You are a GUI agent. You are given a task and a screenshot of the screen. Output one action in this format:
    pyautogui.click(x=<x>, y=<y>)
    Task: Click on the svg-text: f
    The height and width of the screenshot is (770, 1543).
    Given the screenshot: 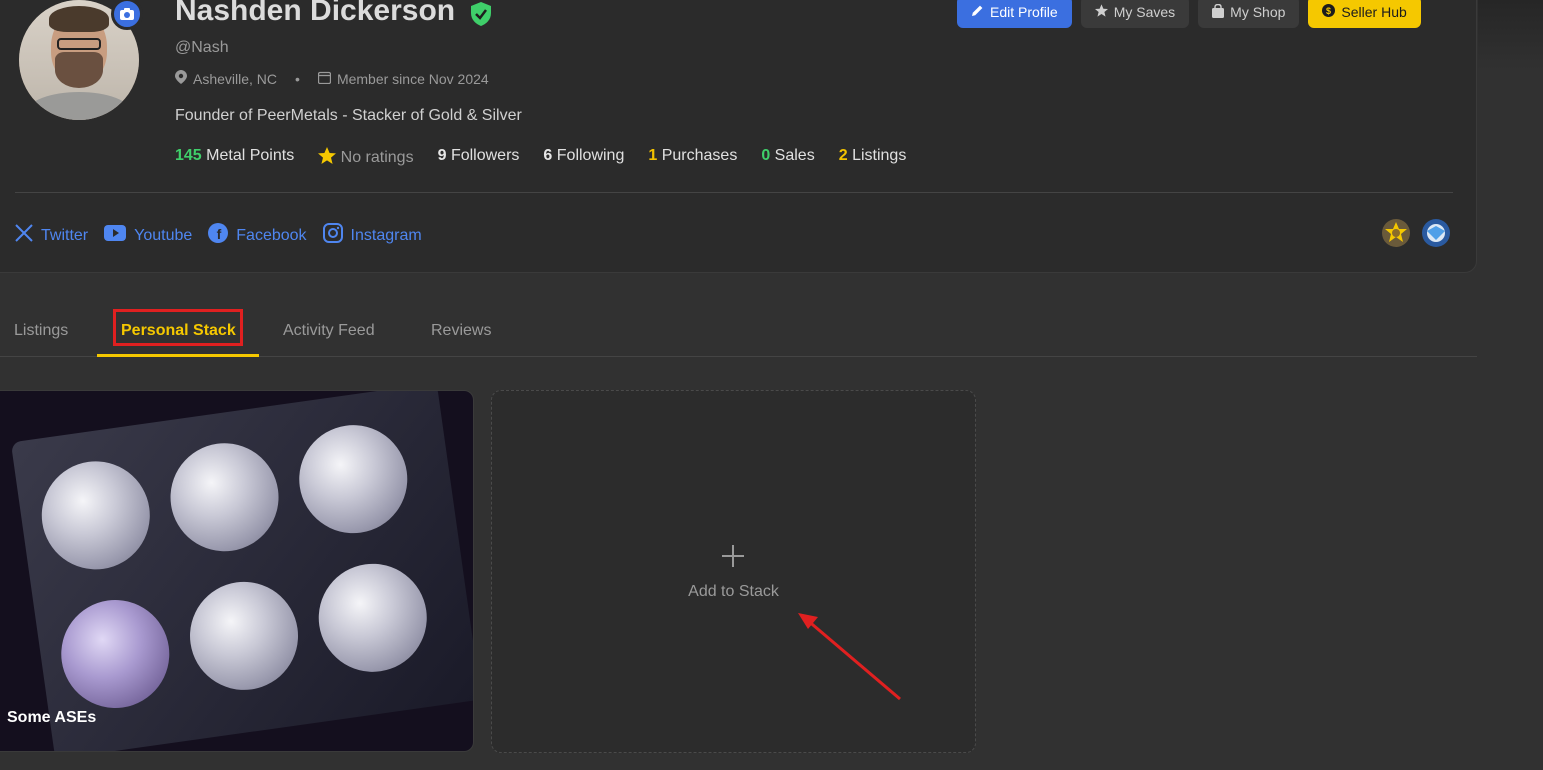 What is the action you would take?
    pyautogui.click(x=219, y=234)
    